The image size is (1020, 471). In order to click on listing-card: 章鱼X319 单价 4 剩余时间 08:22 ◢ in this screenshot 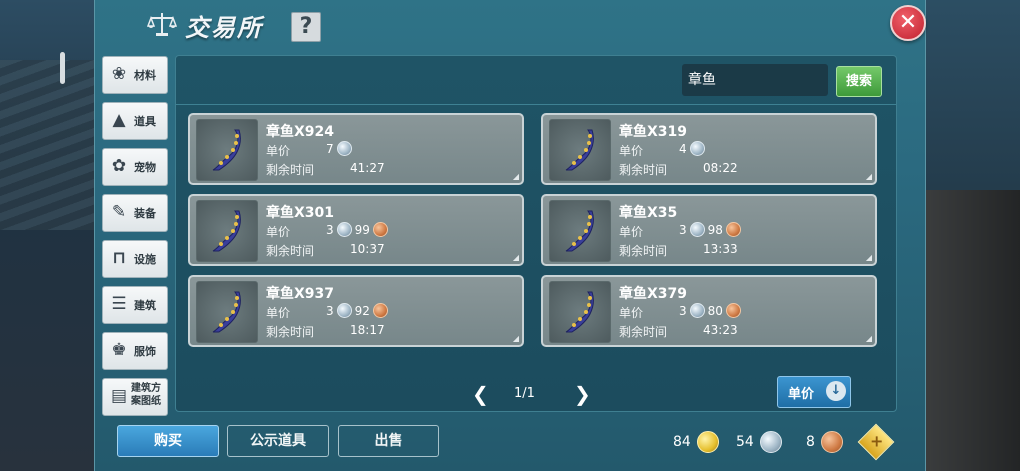, I will do `click(709, 149)`.